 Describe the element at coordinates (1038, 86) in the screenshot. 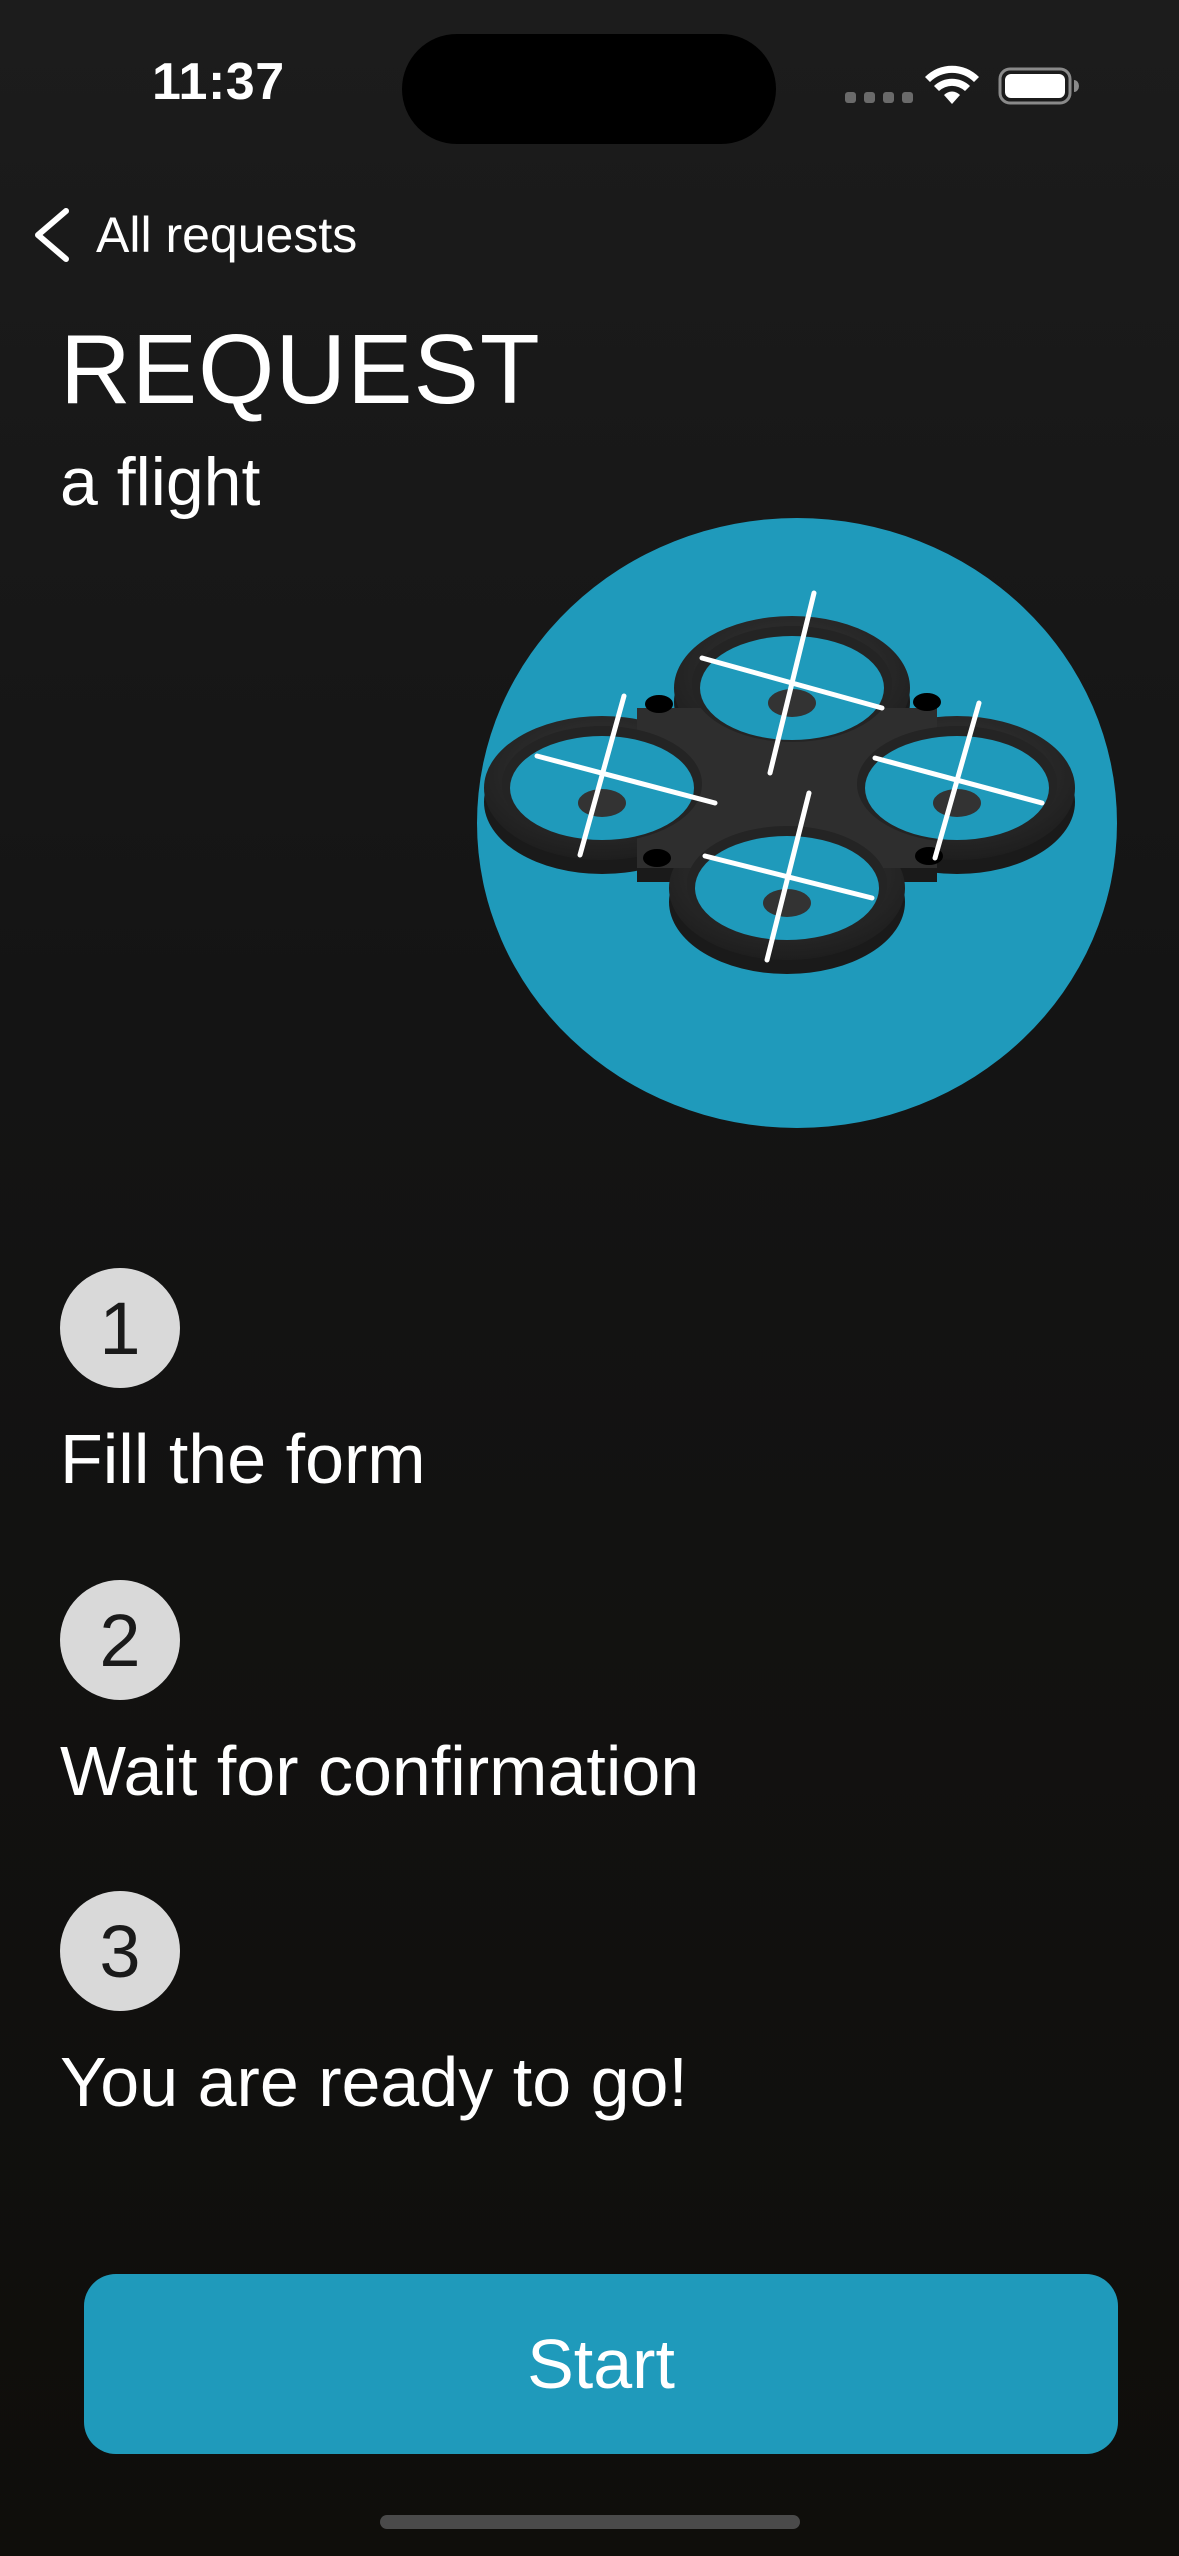

I see `battery-icon` at that location.